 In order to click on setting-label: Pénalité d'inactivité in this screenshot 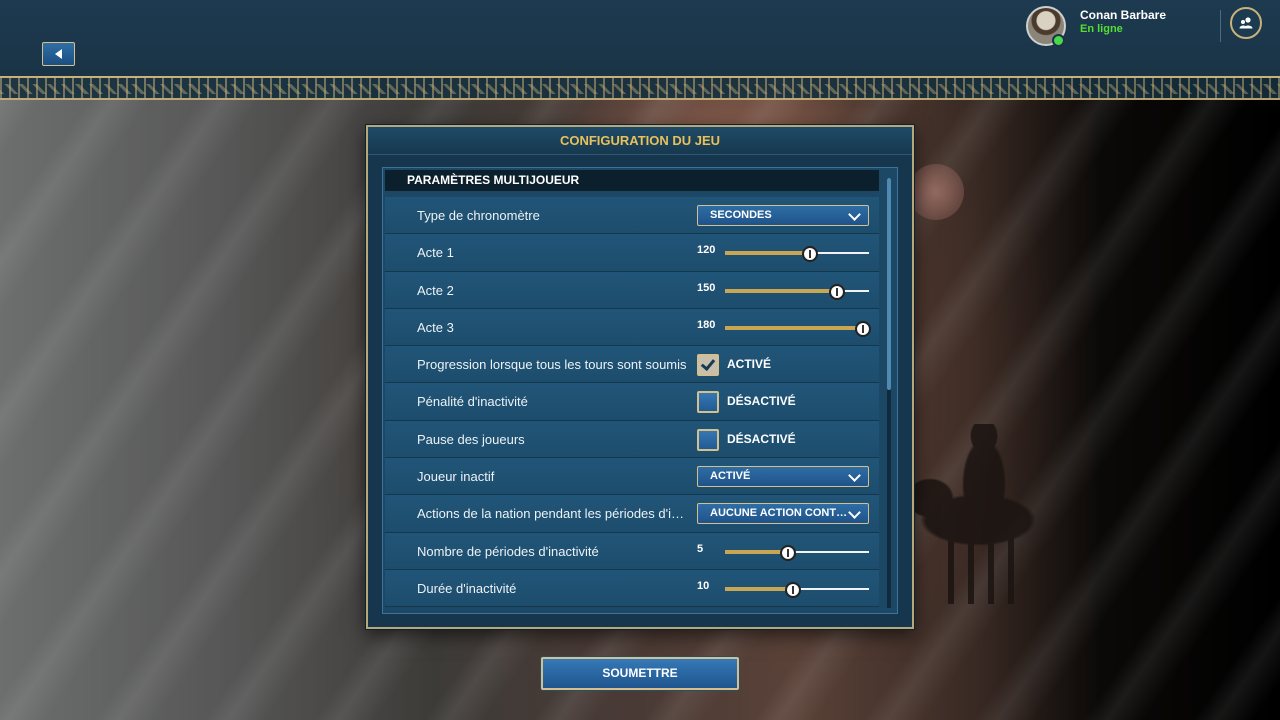, I will do `click(472, 402)`.